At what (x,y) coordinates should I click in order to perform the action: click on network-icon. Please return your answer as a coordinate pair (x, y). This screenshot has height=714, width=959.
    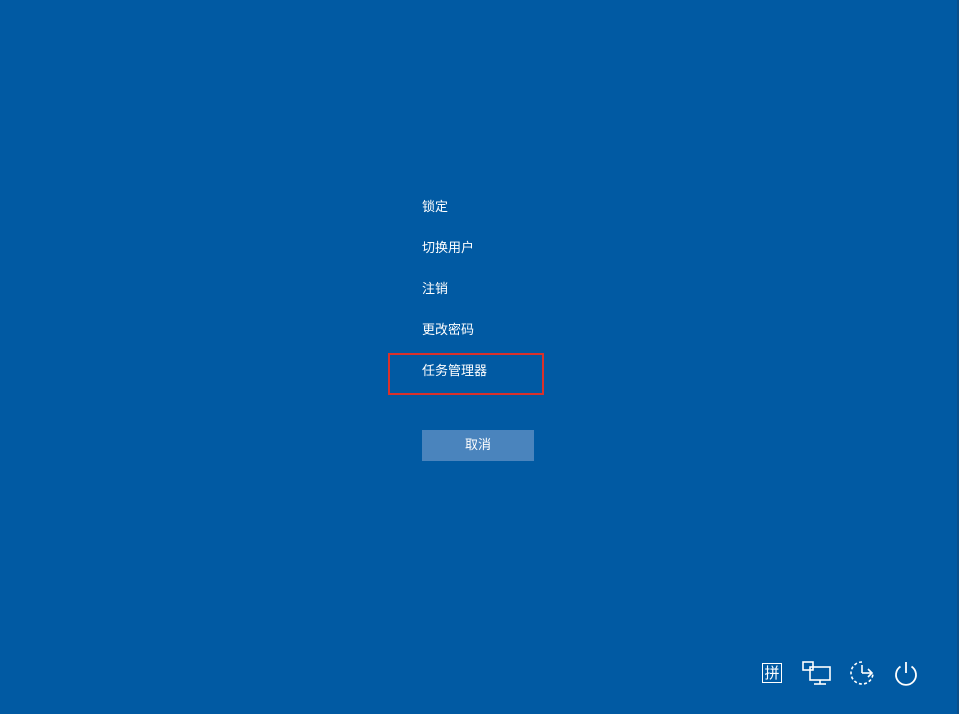
    Looking at the image, I should click on (817, 673).